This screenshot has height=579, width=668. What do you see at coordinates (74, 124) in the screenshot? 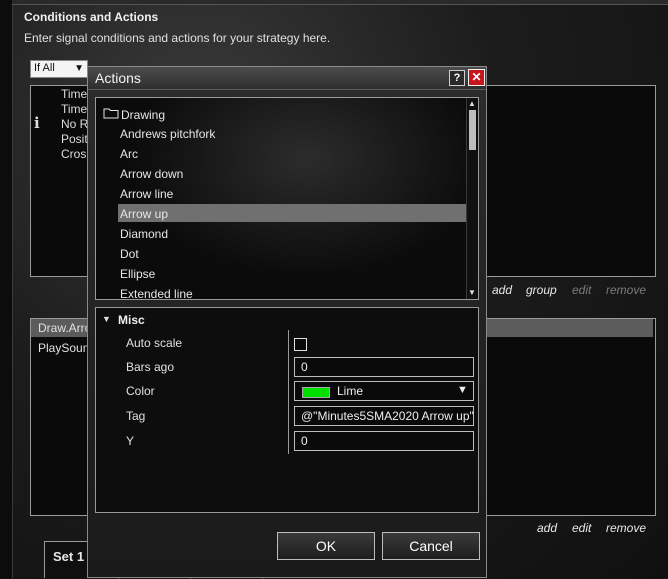
I see `condition-item: No R` at bounding box center [74, 124].